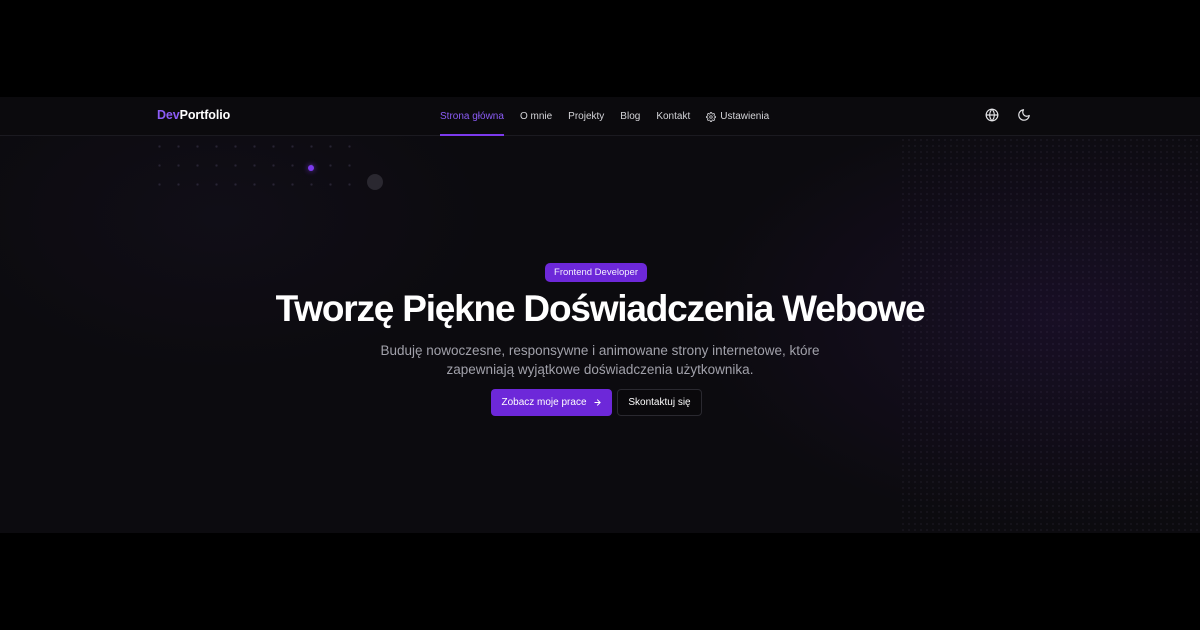  I want to click on gear-icon, so click(711, 116).